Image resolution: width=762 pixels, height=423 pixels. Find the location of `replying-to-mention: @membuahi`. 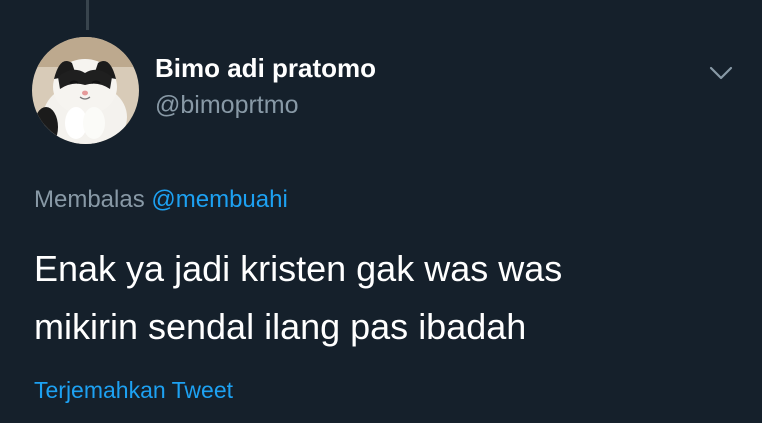

replying-to-mention: @membuahi is located at coordinates (219, 199).